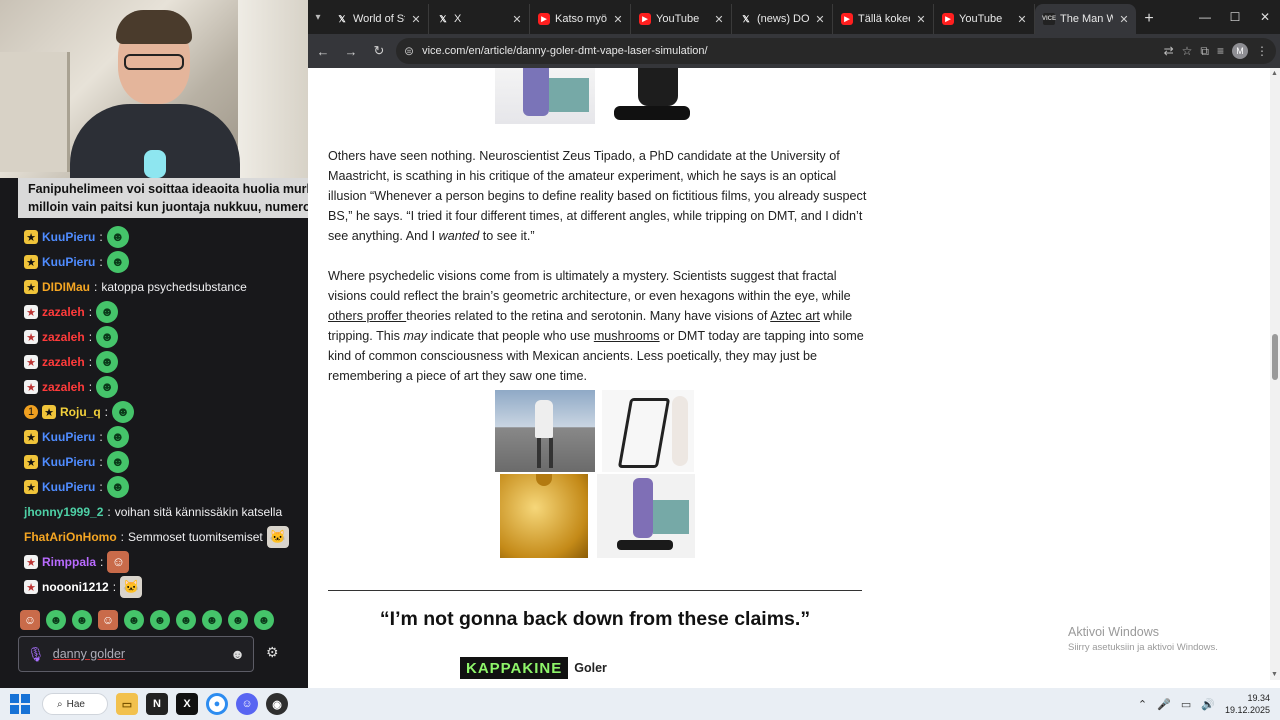 This screenshot has height=720, width=1280. I want to click on network-icon: ▭, so click(1186, 704).